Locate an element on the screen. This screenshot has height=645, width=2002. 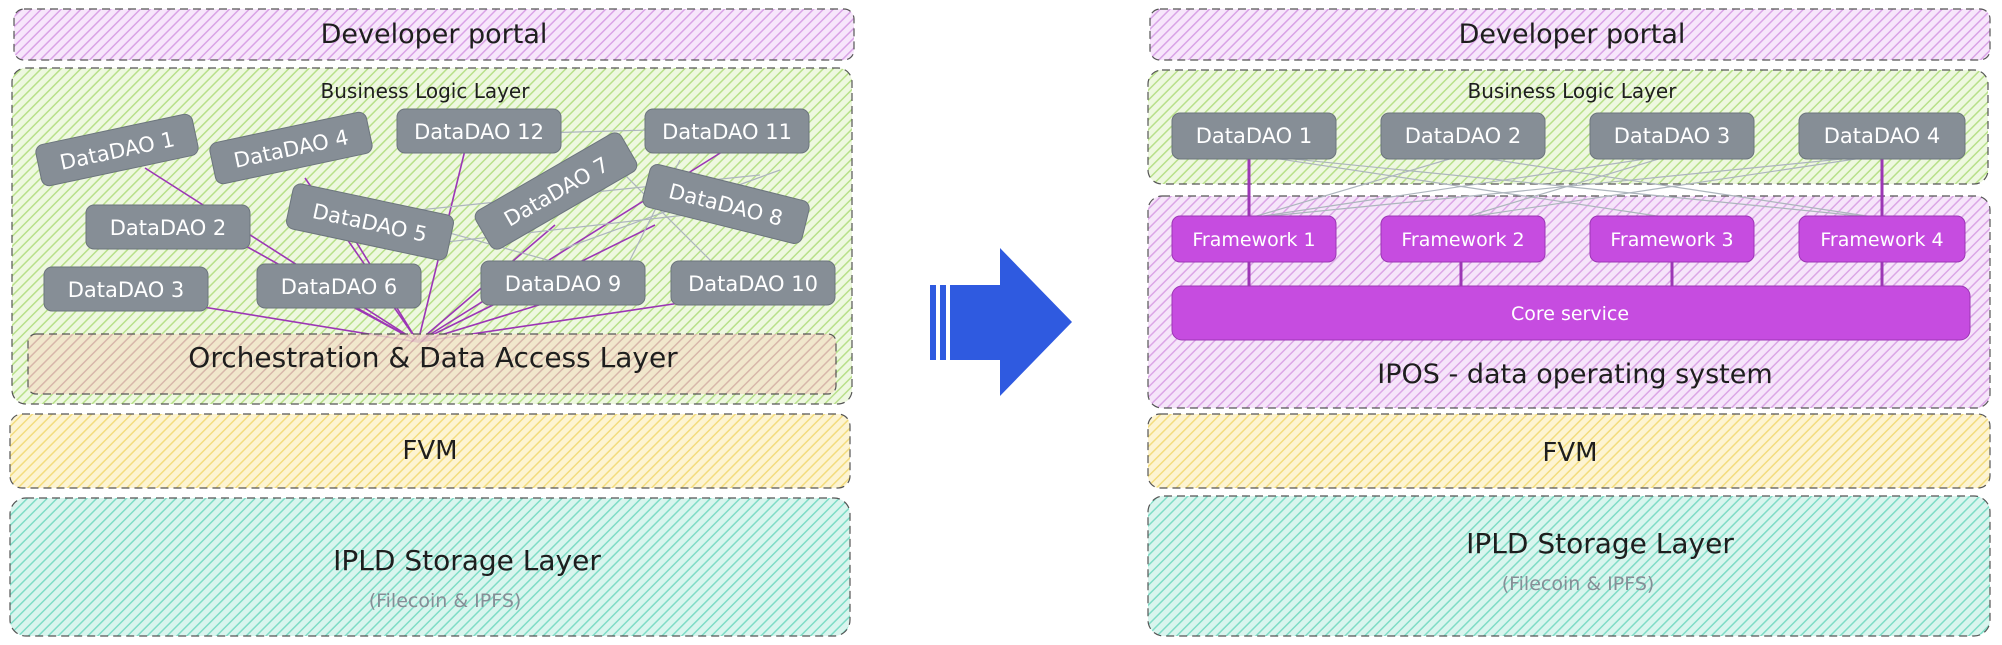
right-framework-1: Framework 1 is located at coordinates (1254, 239).